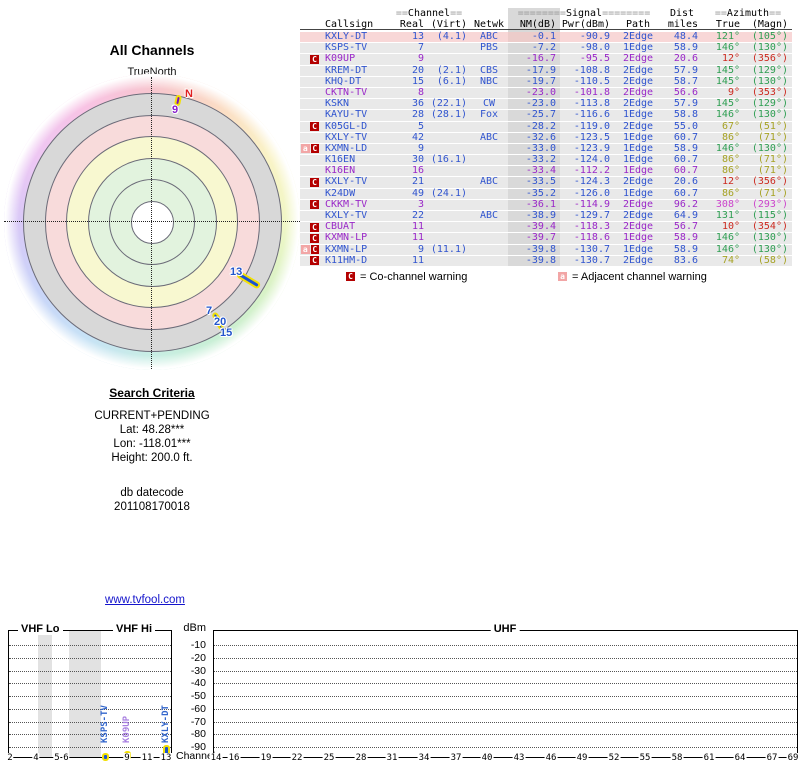  Describe the element at coordinates (591, 126) in the screenshot. I see `power: -119.0` at that location.